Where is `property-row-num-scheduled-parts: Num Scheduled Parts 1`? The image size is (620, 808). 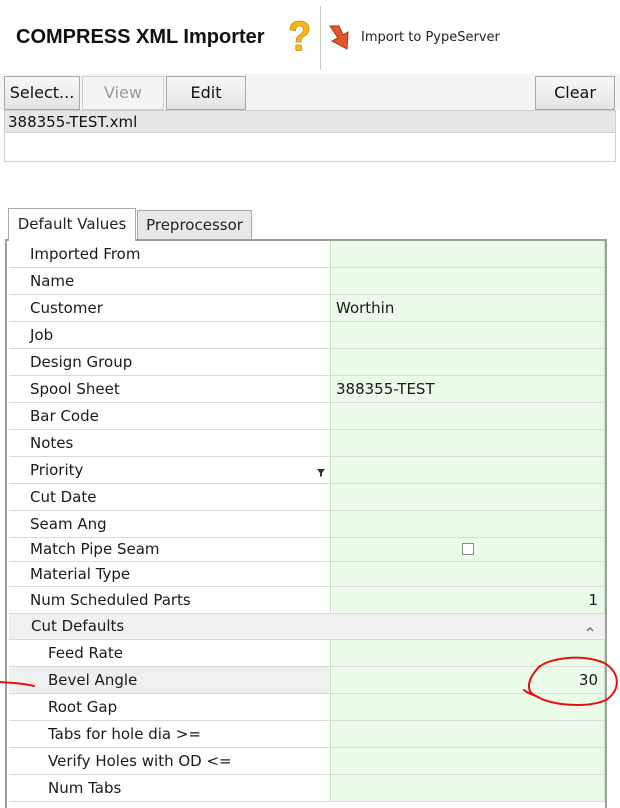
property-row-num-scheduled-parts: Num Scheduled Parts 1 is located at coordinates (307, 600).